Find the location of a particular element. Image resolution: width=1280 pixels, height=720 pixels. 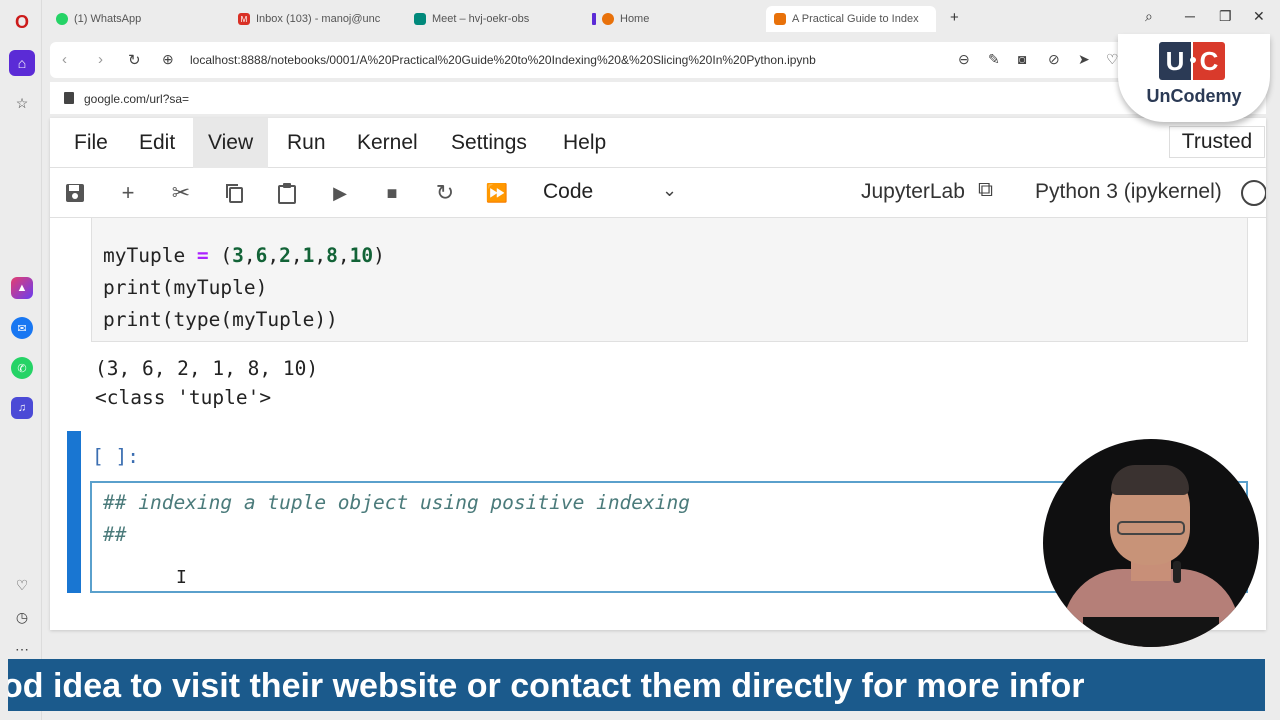

cut-icon: ✂ is located at coordinates (181, 193).